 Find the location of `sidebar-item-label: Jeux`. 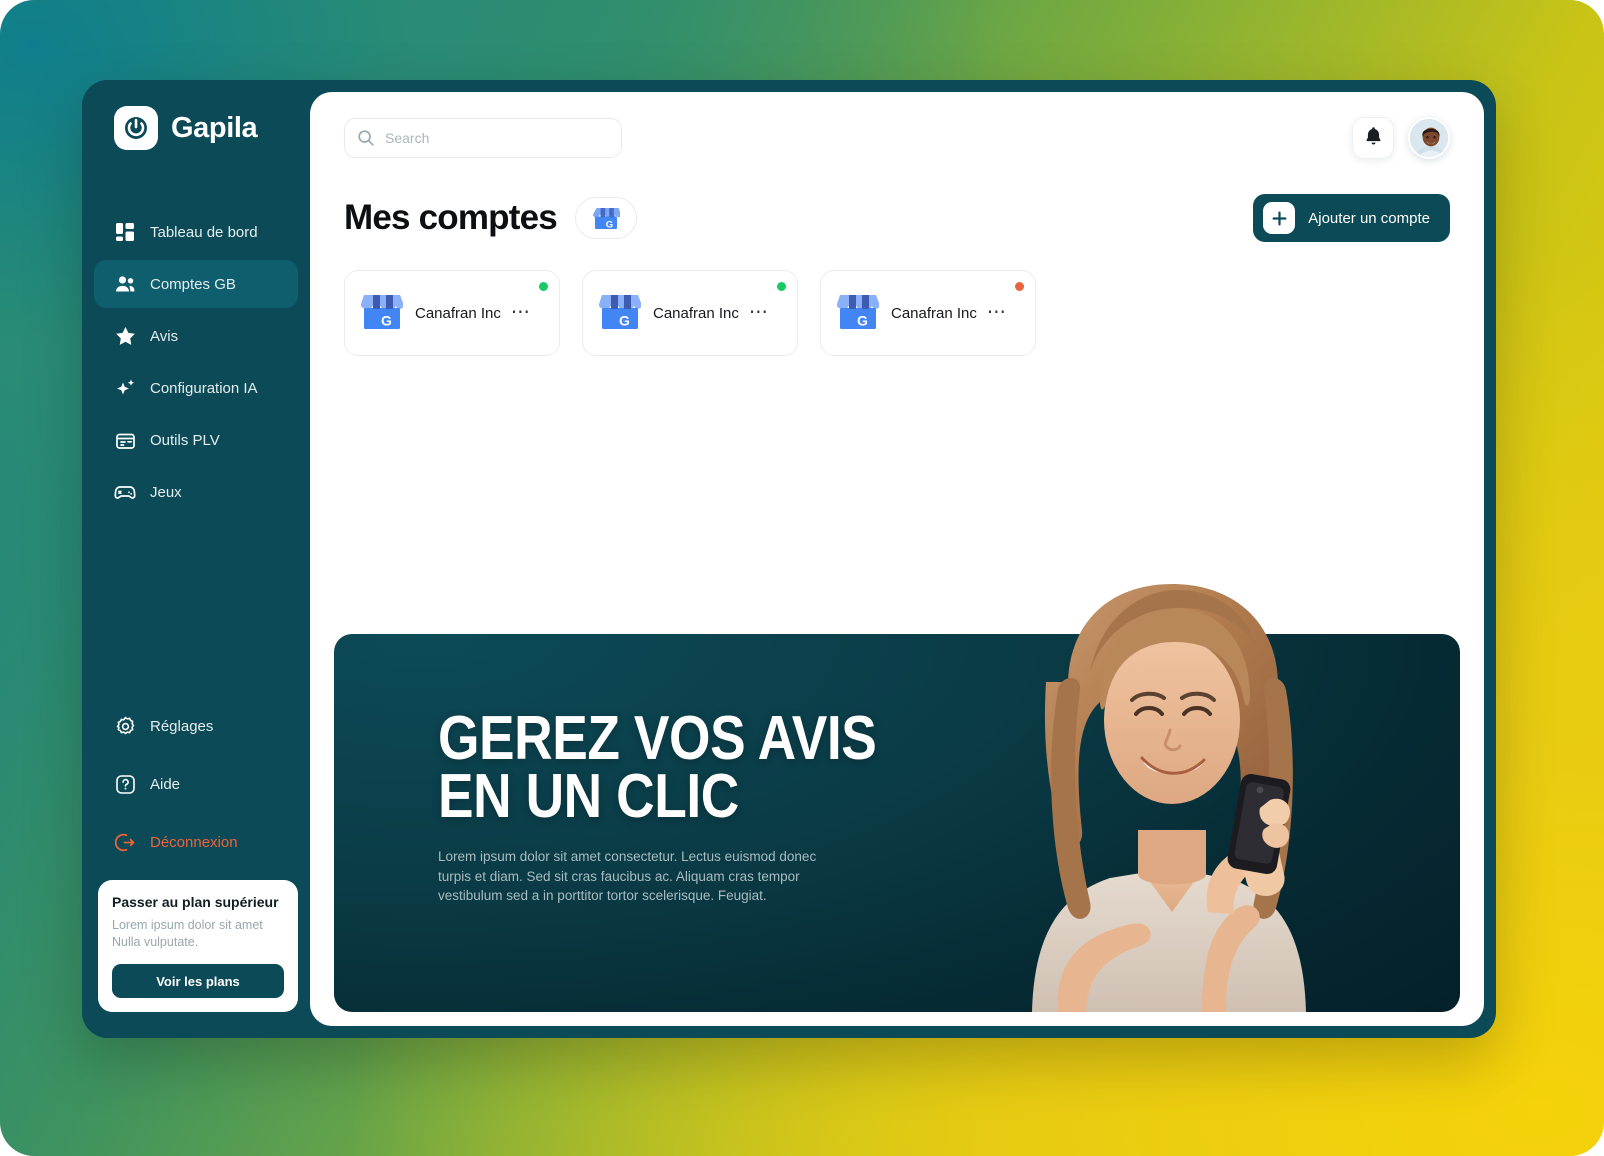

sidebar-item-label: Jeux is located at coordinates (166, 492).